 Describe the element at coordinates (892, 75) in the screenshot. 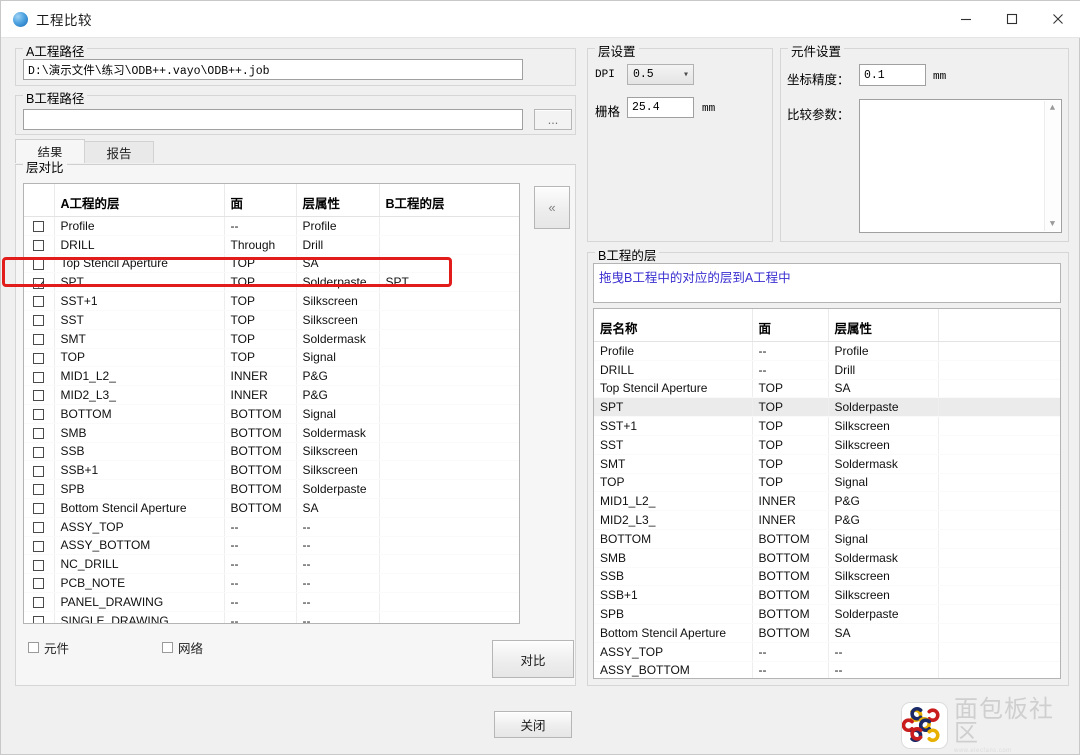

I see `precision-input: 0.1` at that location.